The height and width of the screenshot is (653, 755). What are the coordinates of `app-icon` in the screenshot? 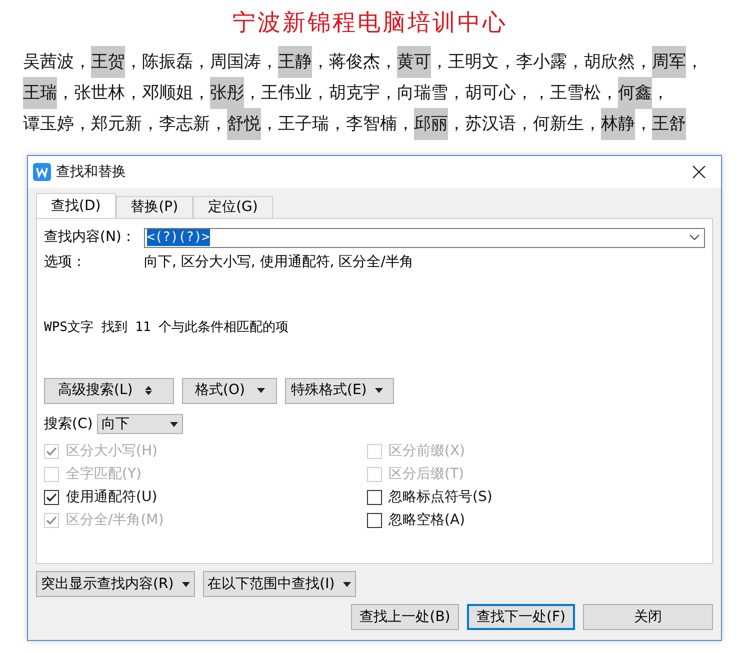 It's located at (42, 172).